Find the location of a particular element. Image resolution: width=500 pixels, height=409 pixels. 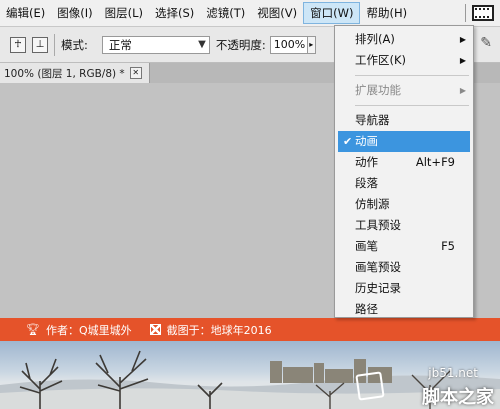

author-banner: 🏆︎ 作者：Q城里城外 截图于：地球年2016 is located at coordinates (250, 329).